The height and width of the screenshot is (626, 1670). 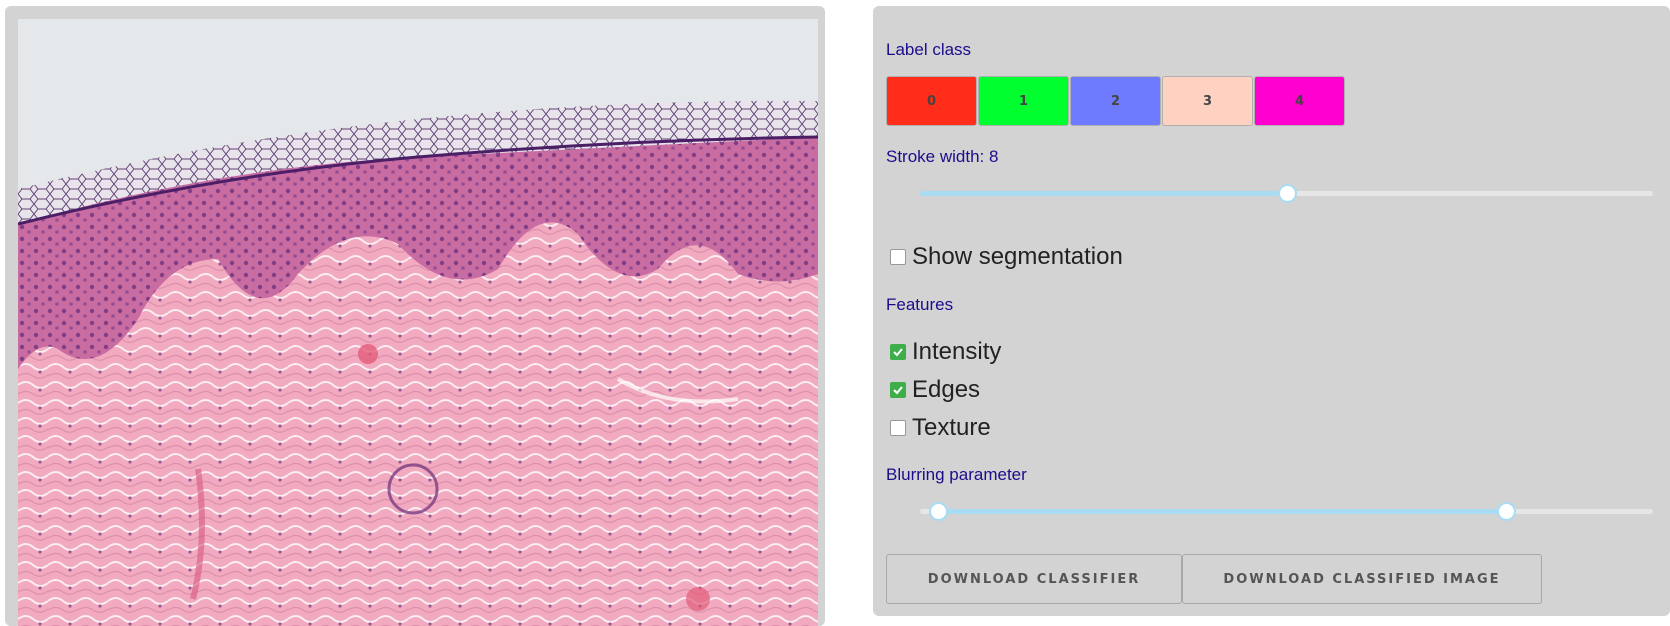 I want to click on blurring-parameter-title: Blurring parameter, so click(x=956, y=474).